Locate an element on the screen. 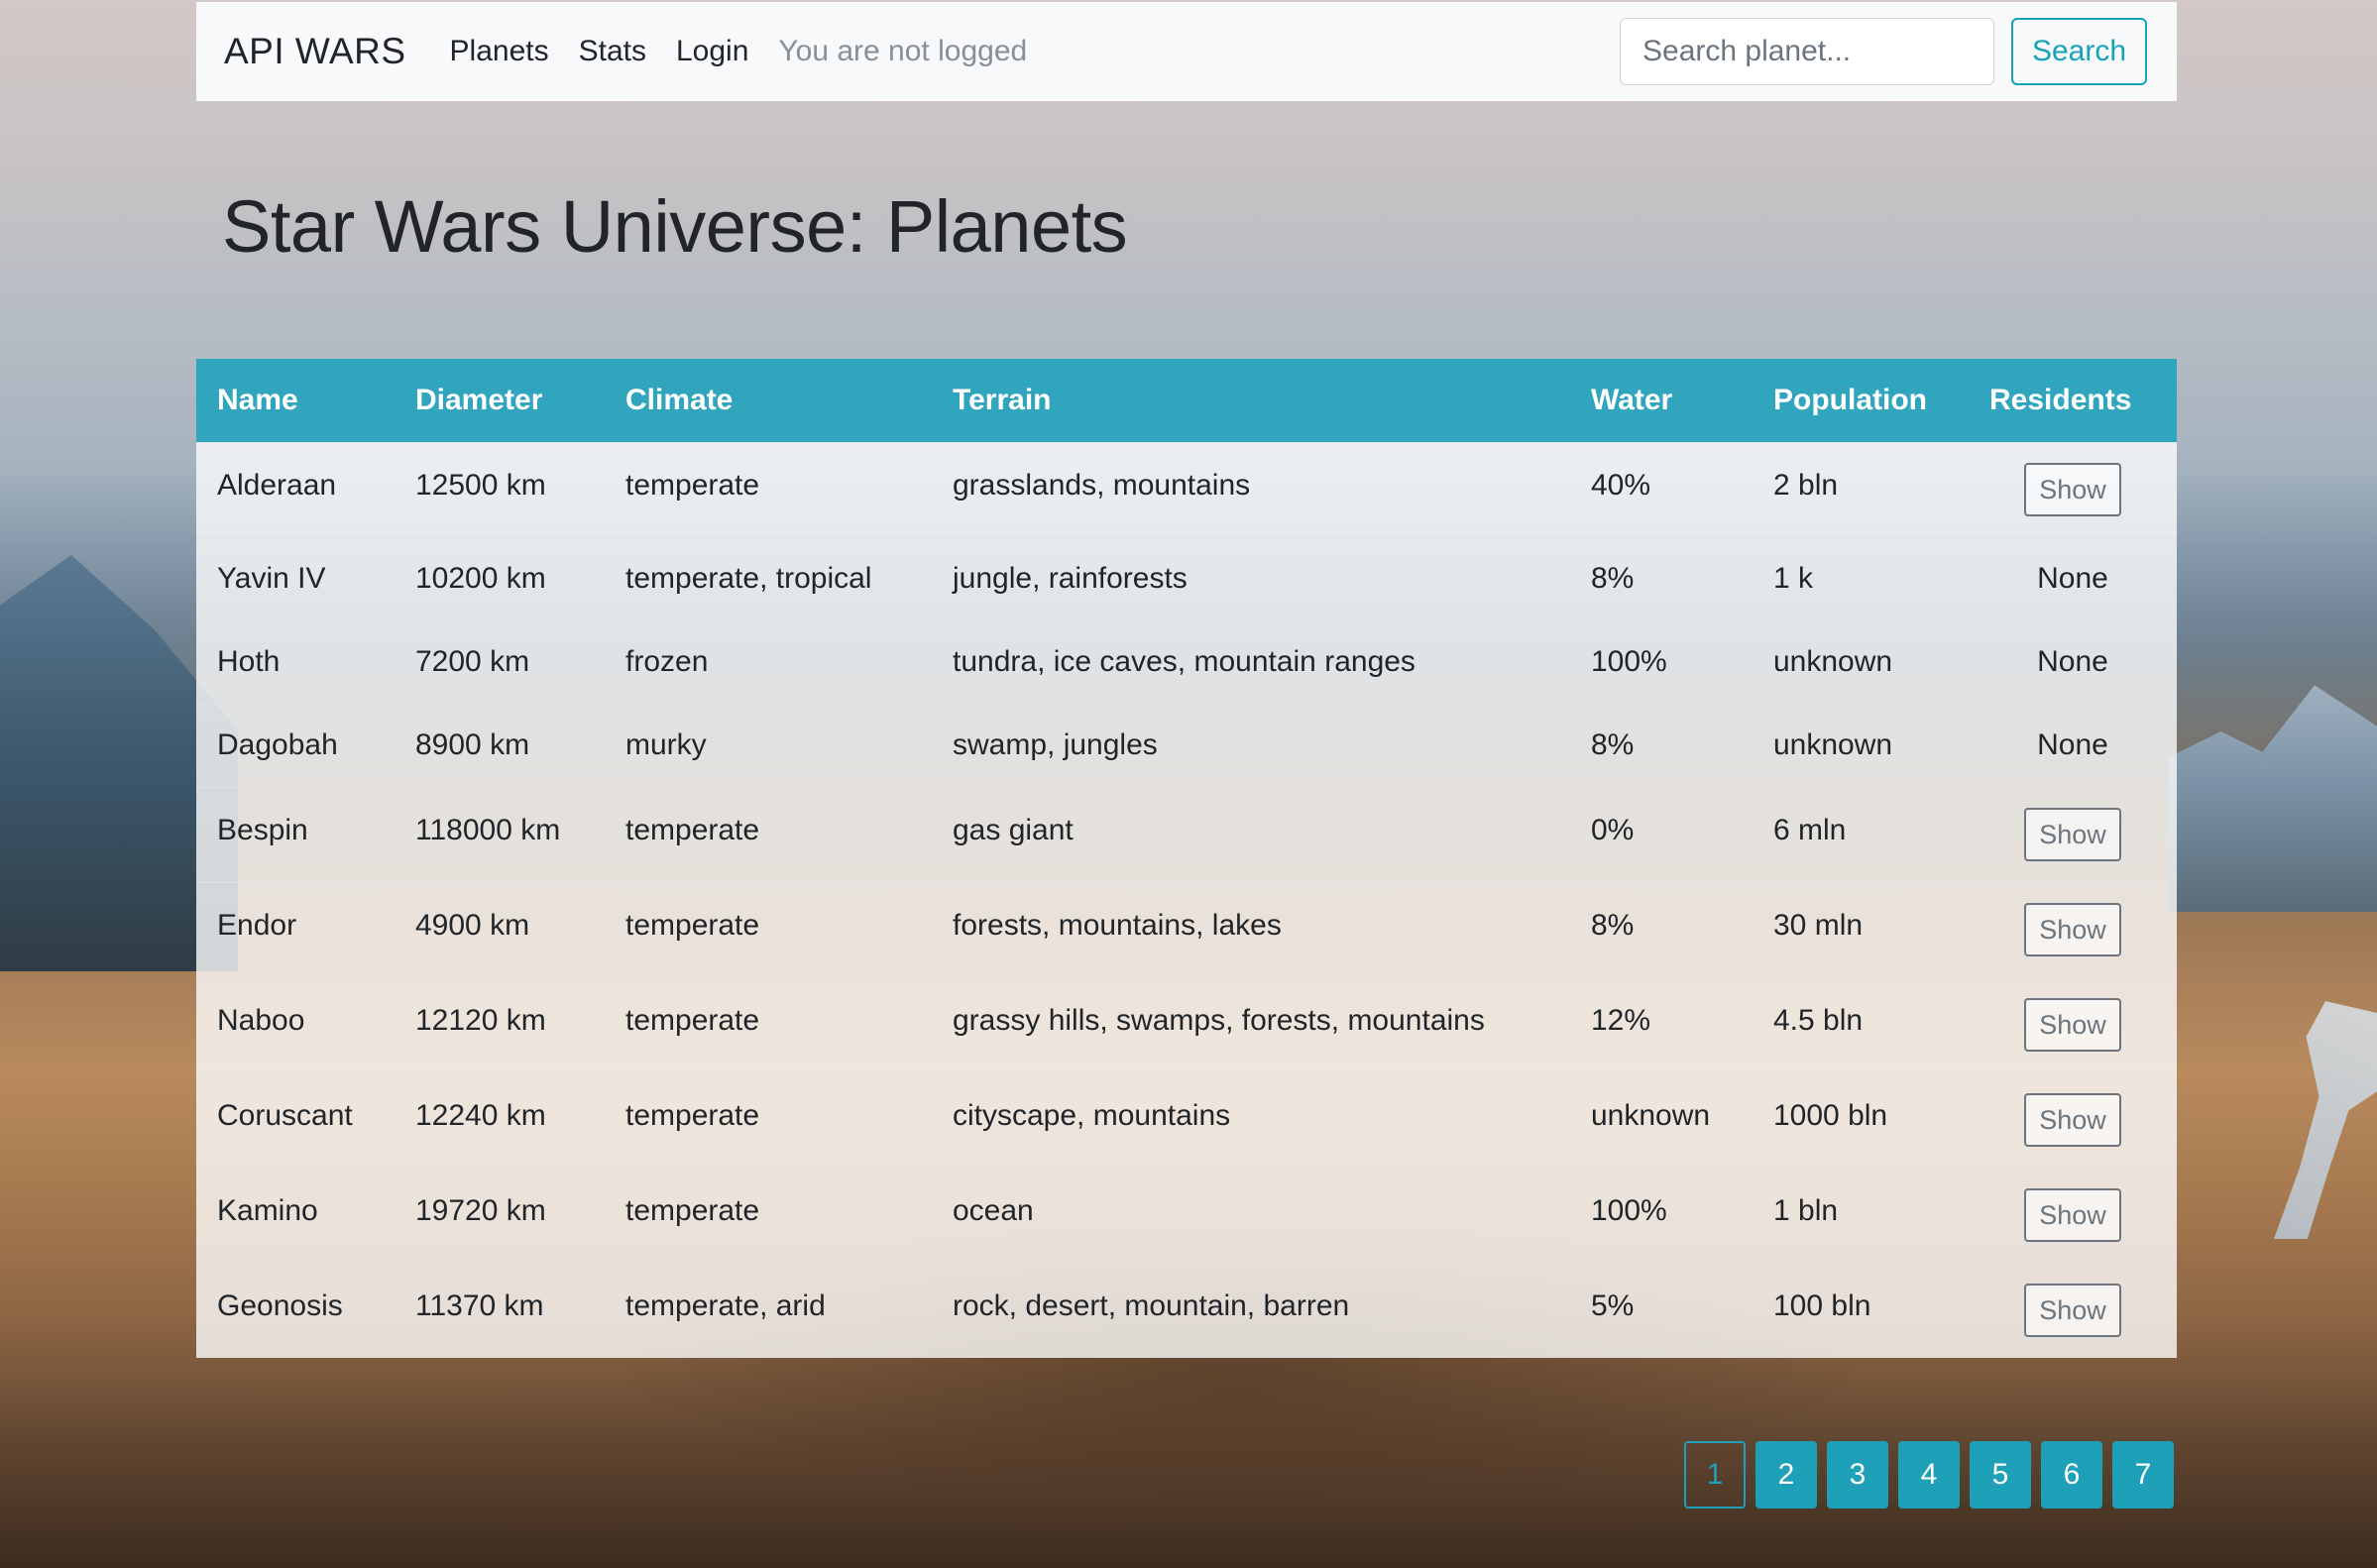  pagination: 1234567 is located at coordinates (1929, 1475).